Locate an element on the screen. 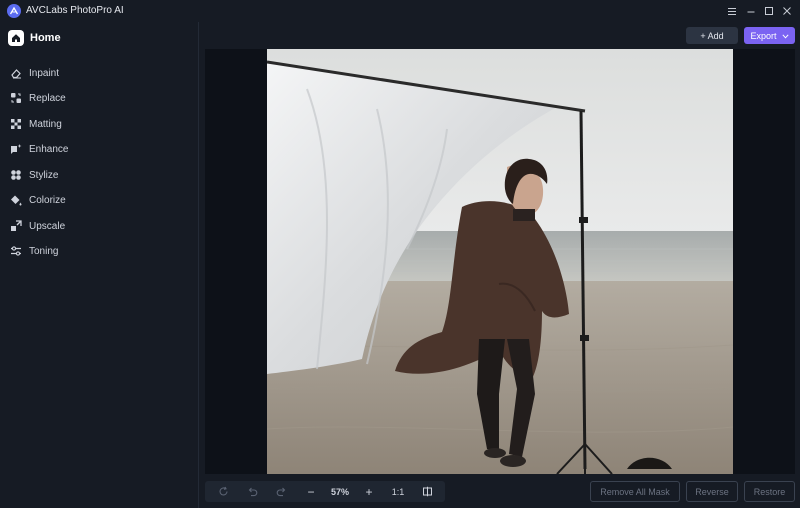  sidebar-item-replace: Replace is located at coordinates (38, 98).